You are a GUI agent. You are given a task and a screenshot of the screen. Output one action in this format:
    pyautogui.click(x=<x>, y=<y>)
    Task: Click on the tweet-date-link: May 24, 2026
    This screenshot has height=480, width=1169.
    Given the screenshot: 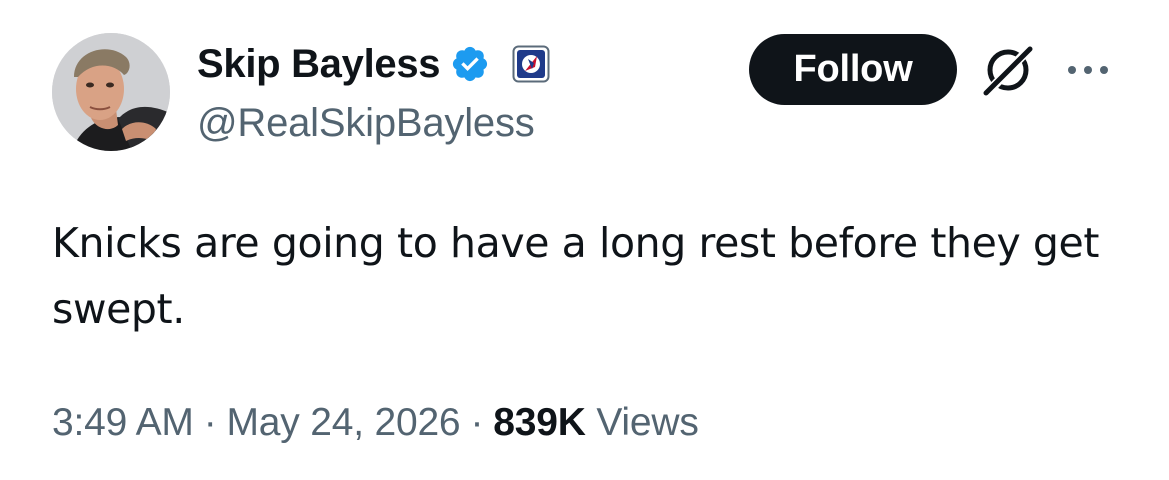 What is the action you would take?
    pyautogui.click(x=344, y=422)
    